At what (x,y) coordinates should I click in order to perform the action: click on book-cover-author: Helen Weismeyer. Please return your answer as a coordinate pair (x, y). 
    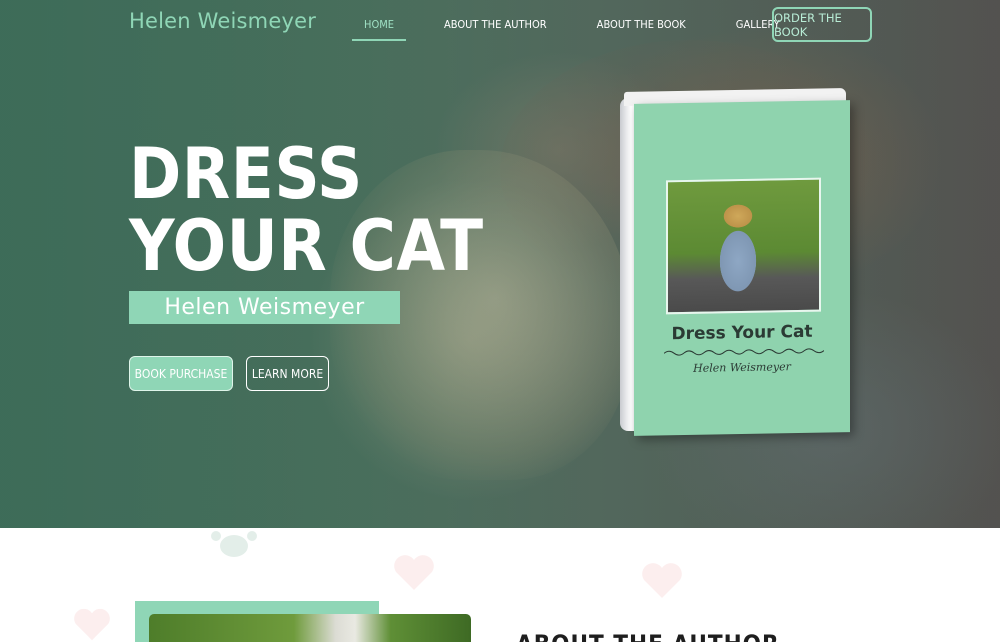
    Looking at the image, I should click on (742, 367).